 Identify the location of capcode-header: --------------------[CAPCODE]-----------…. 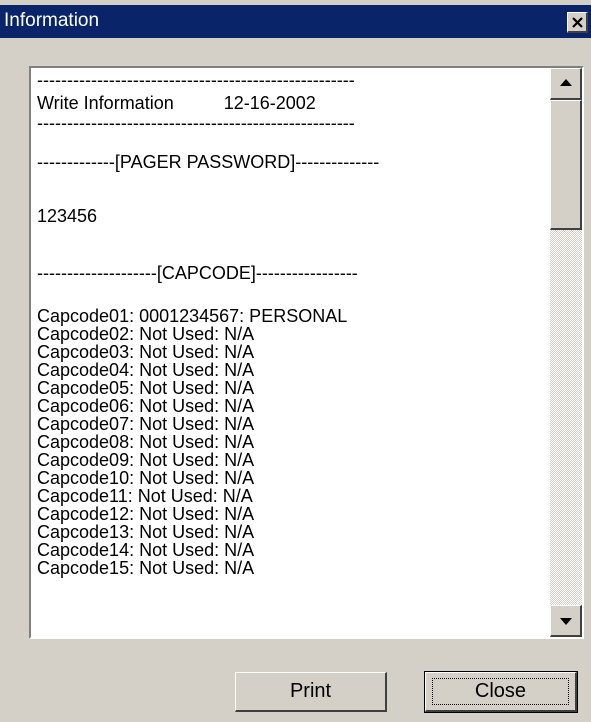
(197, 273).